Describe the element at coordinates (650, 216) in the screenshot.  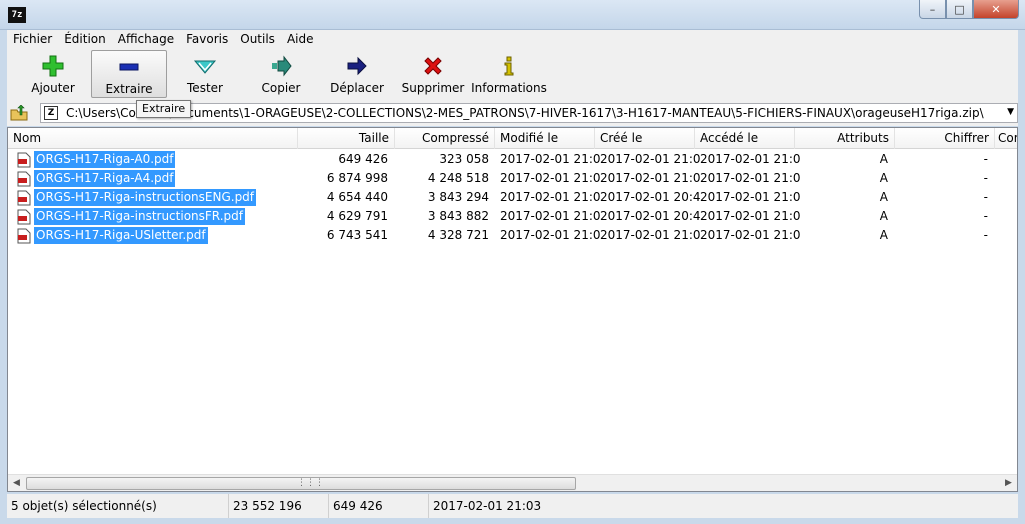
I see `file-created: 2017-02-01 20:44` at that location.